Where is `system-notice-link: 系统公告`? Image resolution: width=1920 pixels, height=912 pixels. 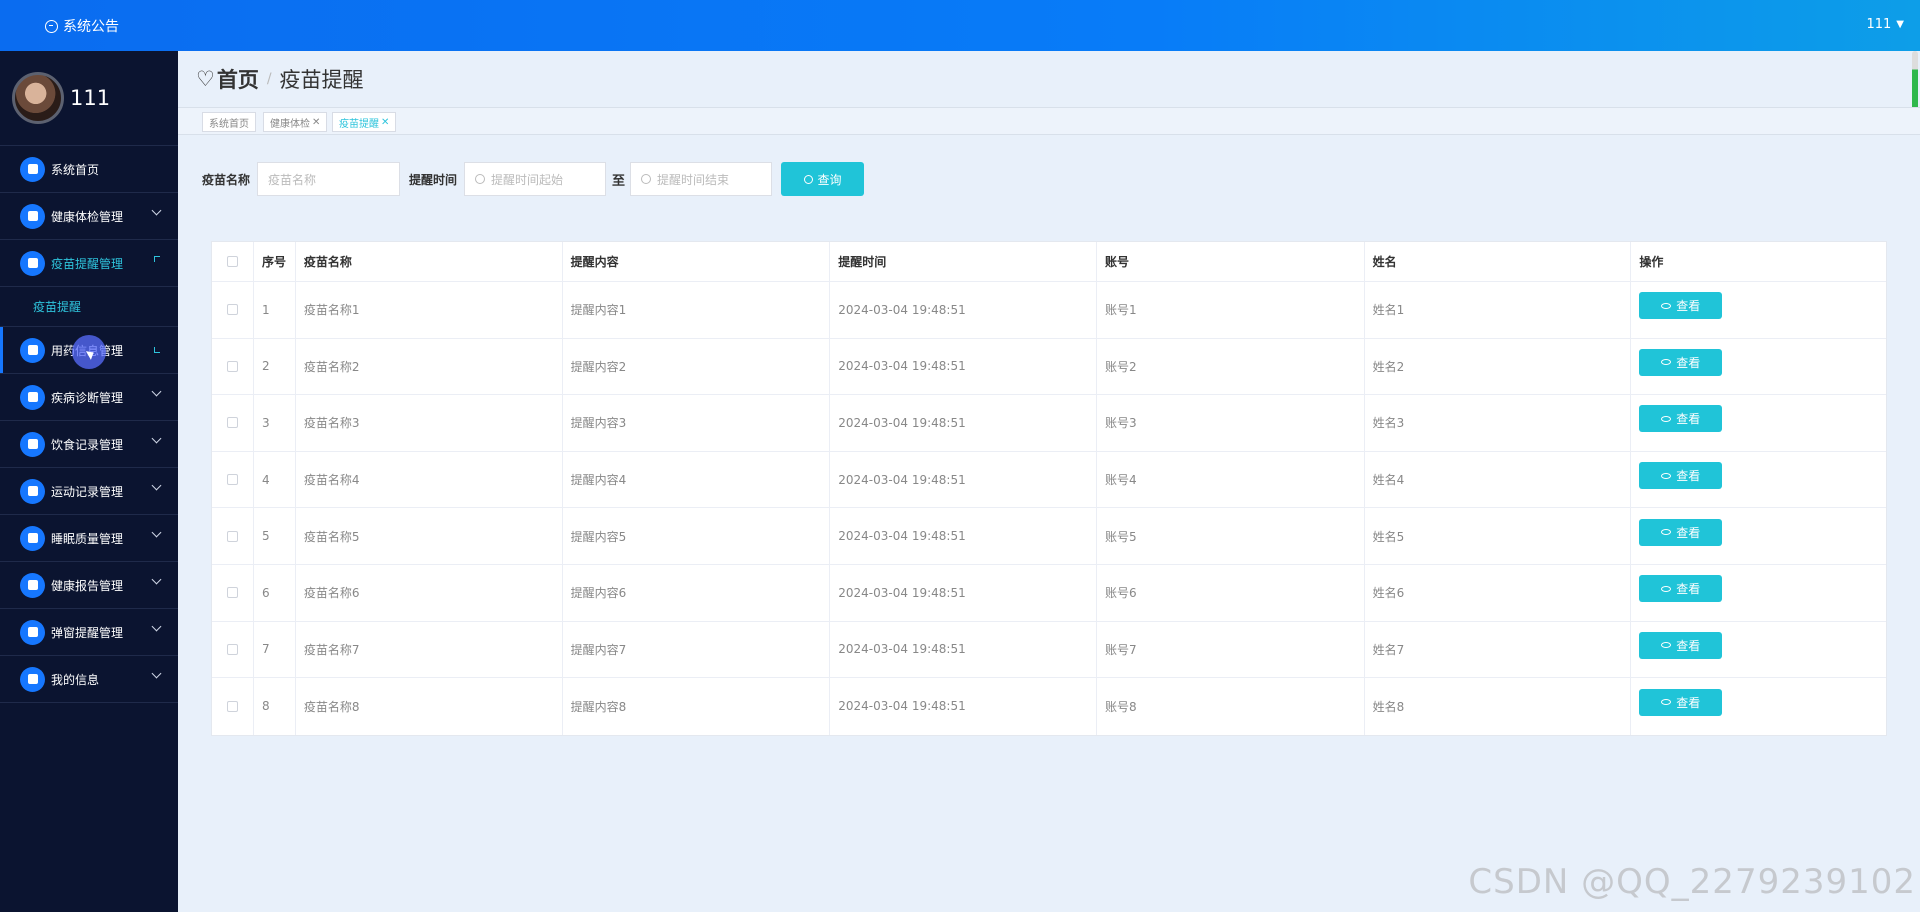 system-notice-link: 系统公告 is located at coordinates (82, 26).